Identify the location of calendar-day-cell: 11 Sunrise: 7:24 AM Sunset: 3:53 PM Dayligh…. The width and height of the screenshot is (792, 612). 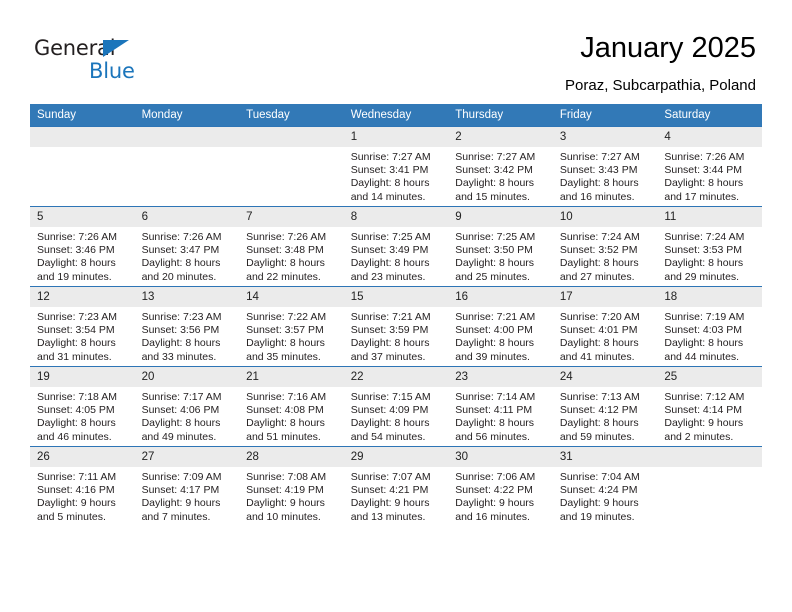
(709, 246).